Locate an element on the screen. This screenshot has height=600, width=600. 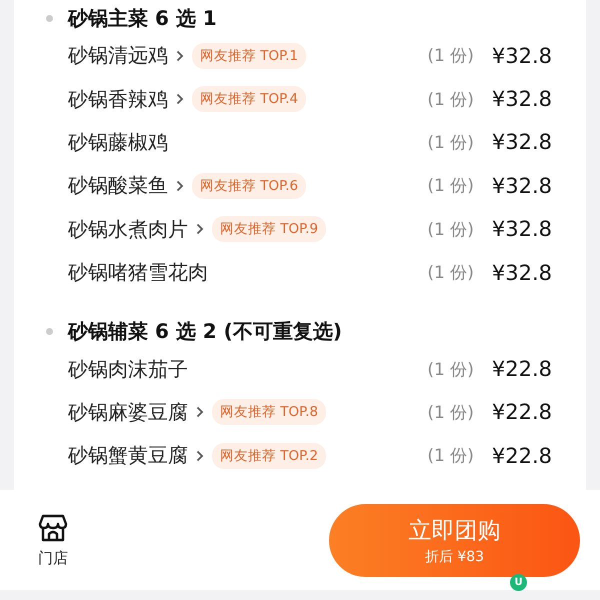
section-title: 砂锅辅菜 6 选 2 (不可重复选) is located at coordinates (205, 331).